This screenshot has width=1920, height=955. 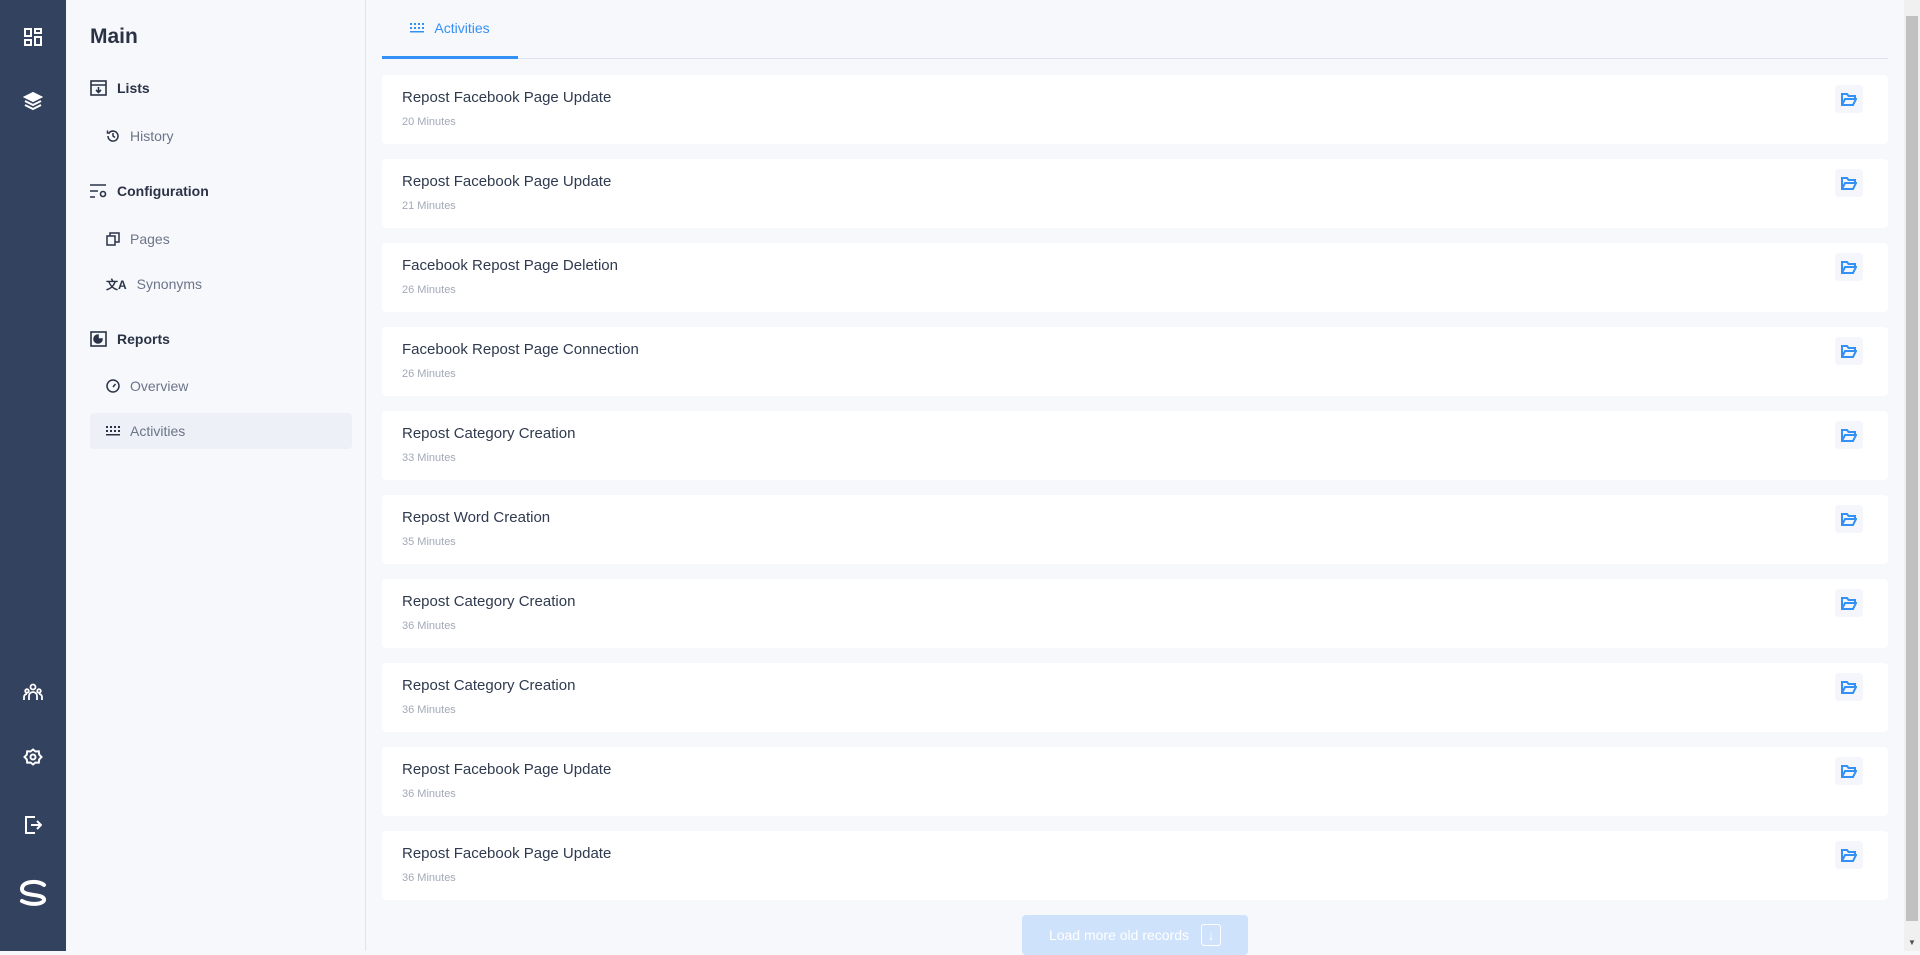 I want to click on users-icon, so click(x=33, y=692).